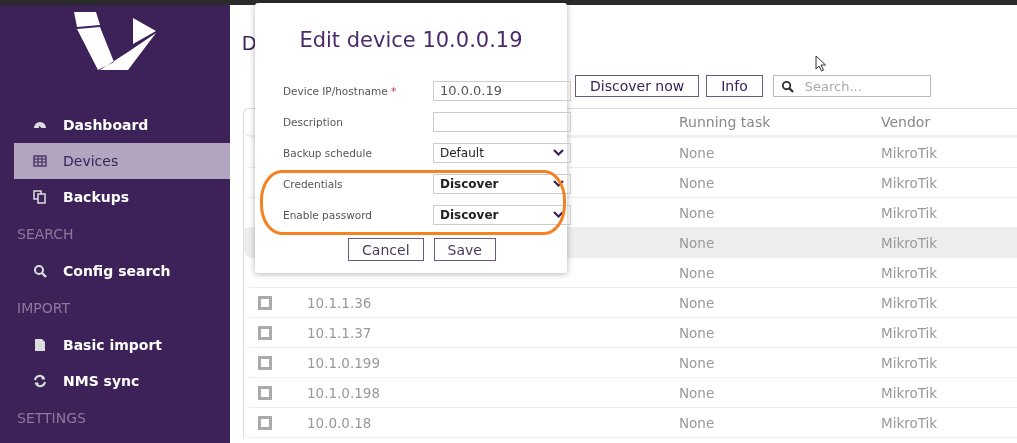 The height and width of the screenshot is (443, 1017). What do you see at coordinates (115, 197) in the screenshot?
I see `sidebar-item: Backups` at bounding box center [115, 197].